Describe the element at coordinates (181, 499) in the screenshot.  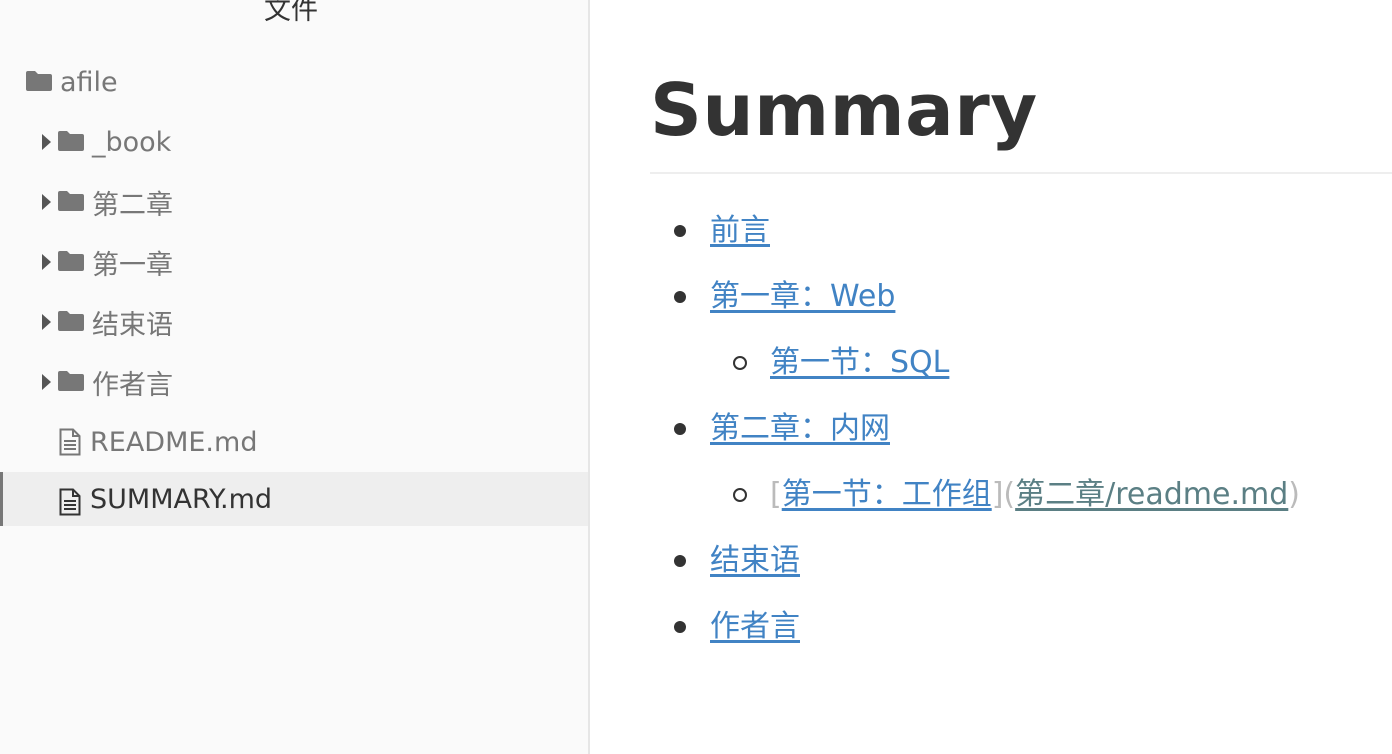
I see `tree-item-label: SUMMARY.md` at that location.